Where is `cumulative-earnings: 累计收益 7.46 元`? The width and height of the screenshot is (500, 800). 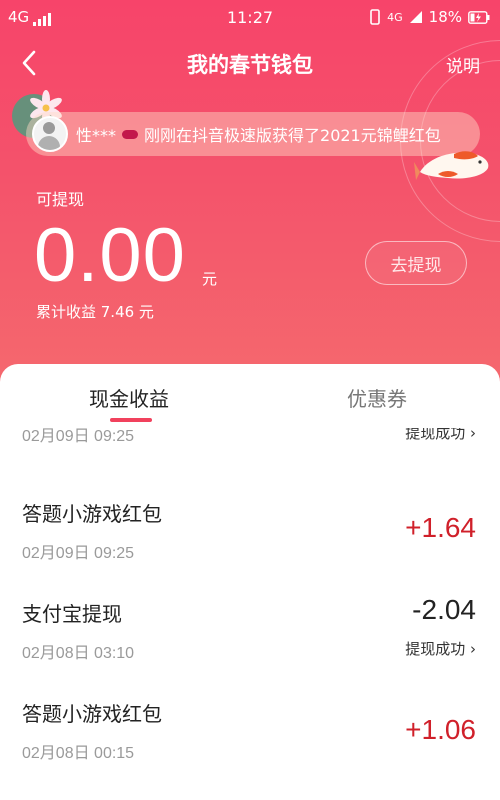
cumulative-earnings: 累计收益 7.46 元 is located at coordinates (95, 312).